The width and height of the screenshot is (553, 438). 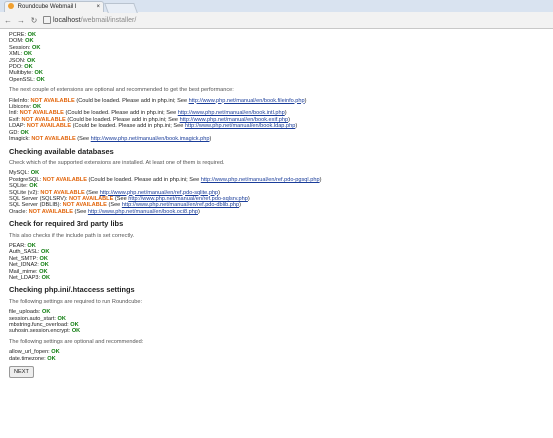 What do you see at coordinates (33, 318) in the screenshot?
I see `check-name: session.auto_start:` at bounding box center [33, 318].